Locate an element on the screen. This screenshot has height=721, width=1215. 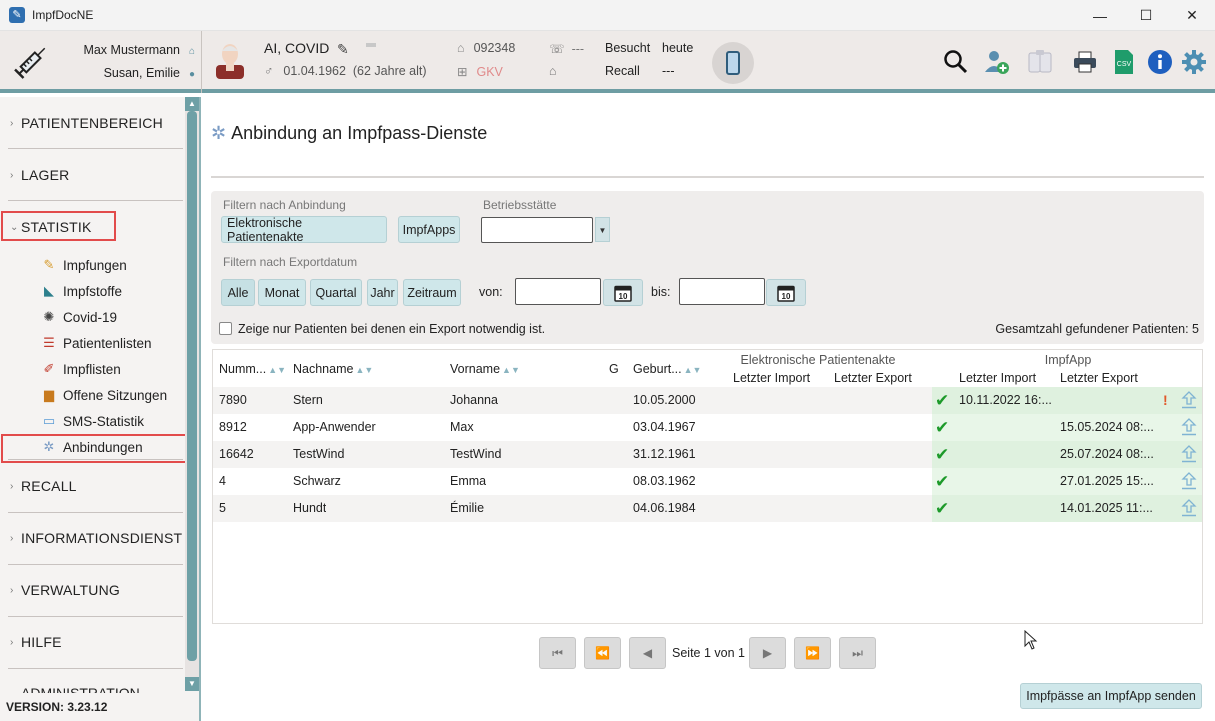
nav-verwaltung: › VERWALTUNG is located at coordinates (91, 590).